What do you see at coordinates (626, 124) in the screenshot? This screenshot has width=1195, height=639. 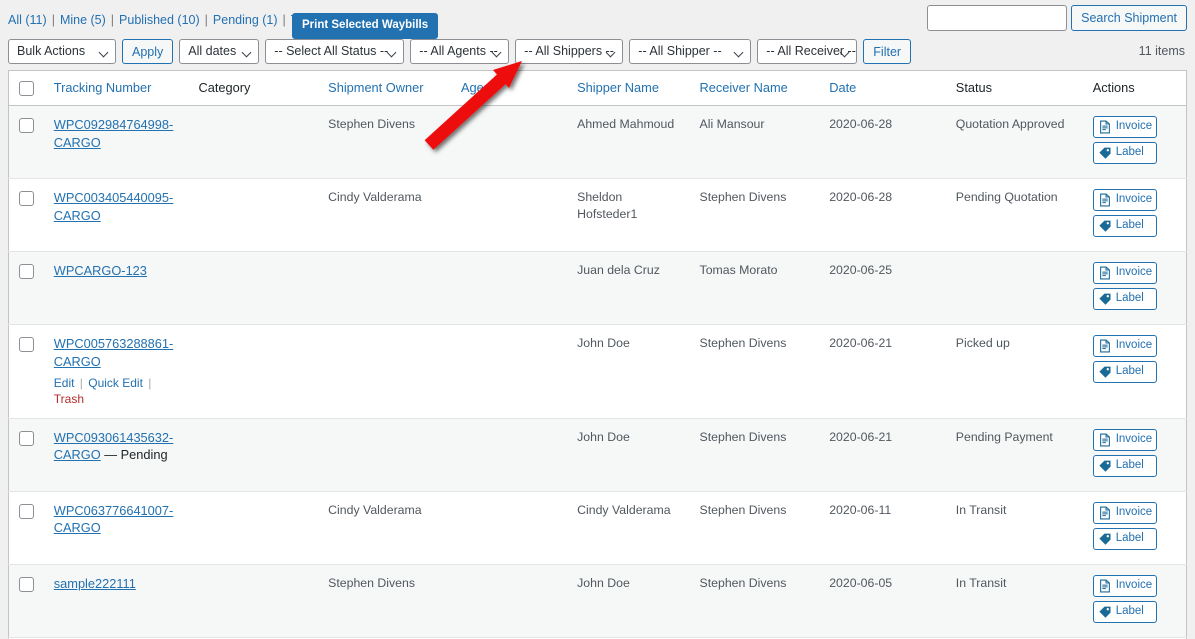 I see `shipper-name-cell: Ahmed Mahmoud` at bounding box center [626, 124].